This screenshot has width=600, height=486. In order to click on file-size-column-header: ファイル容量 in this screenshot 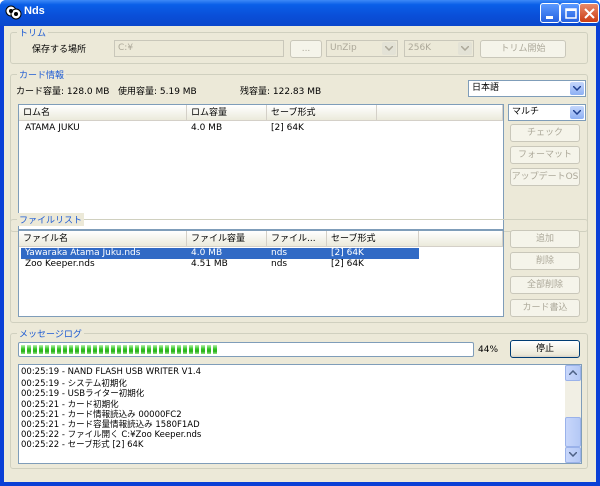, I will do `click(227, 239)`.